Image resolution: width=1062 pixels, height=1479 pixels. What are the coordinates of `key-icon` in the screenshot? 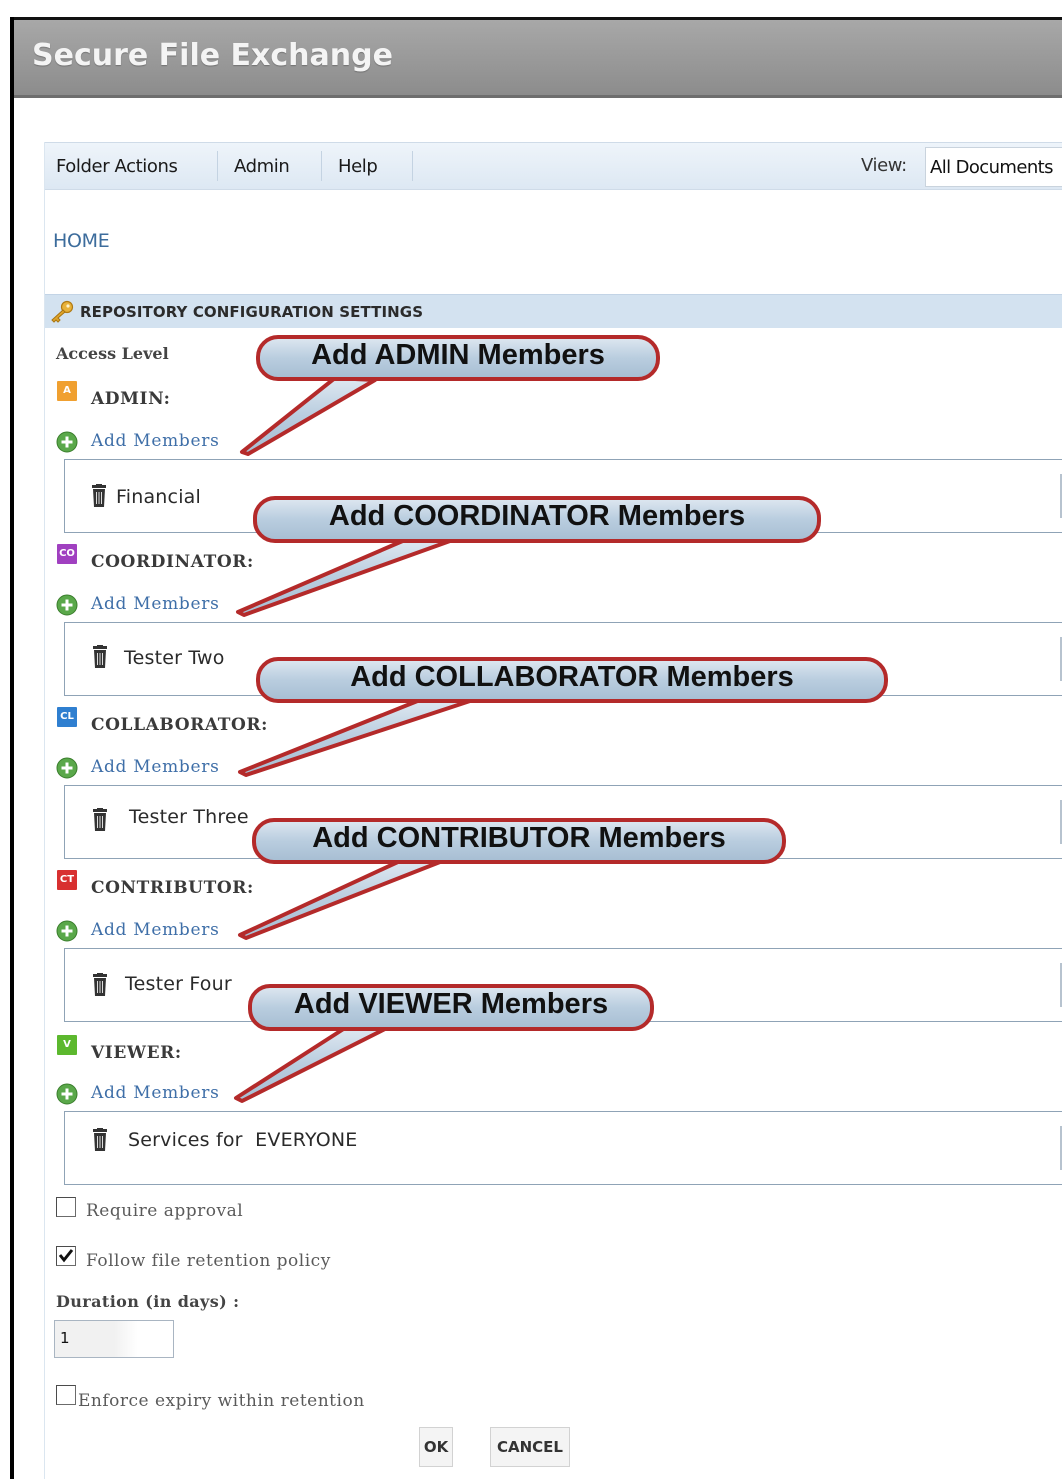 It's located at (62, 311).